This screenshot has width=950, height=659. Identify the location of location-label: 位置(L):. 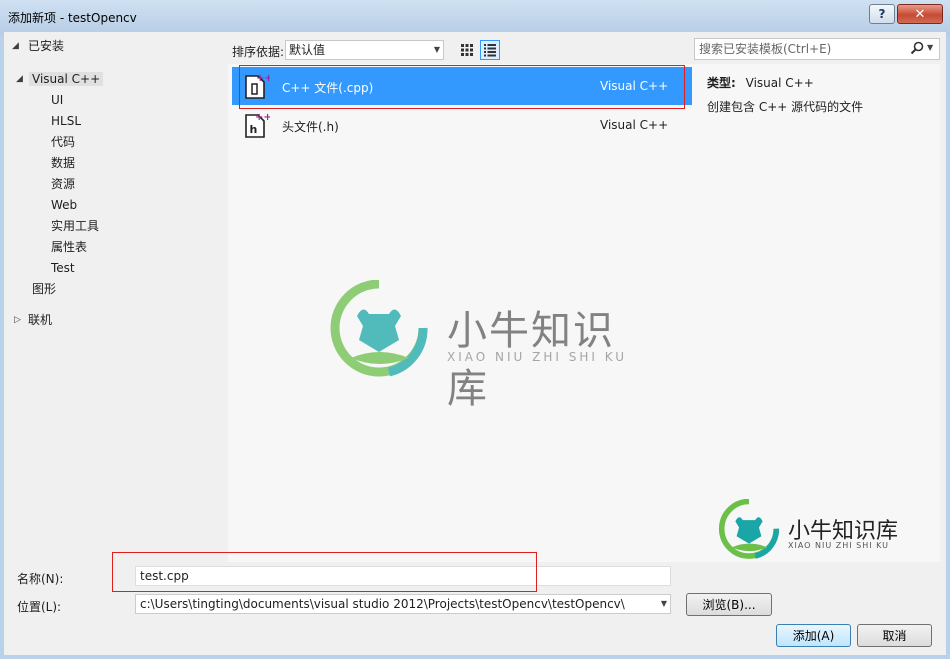
(39, 607).